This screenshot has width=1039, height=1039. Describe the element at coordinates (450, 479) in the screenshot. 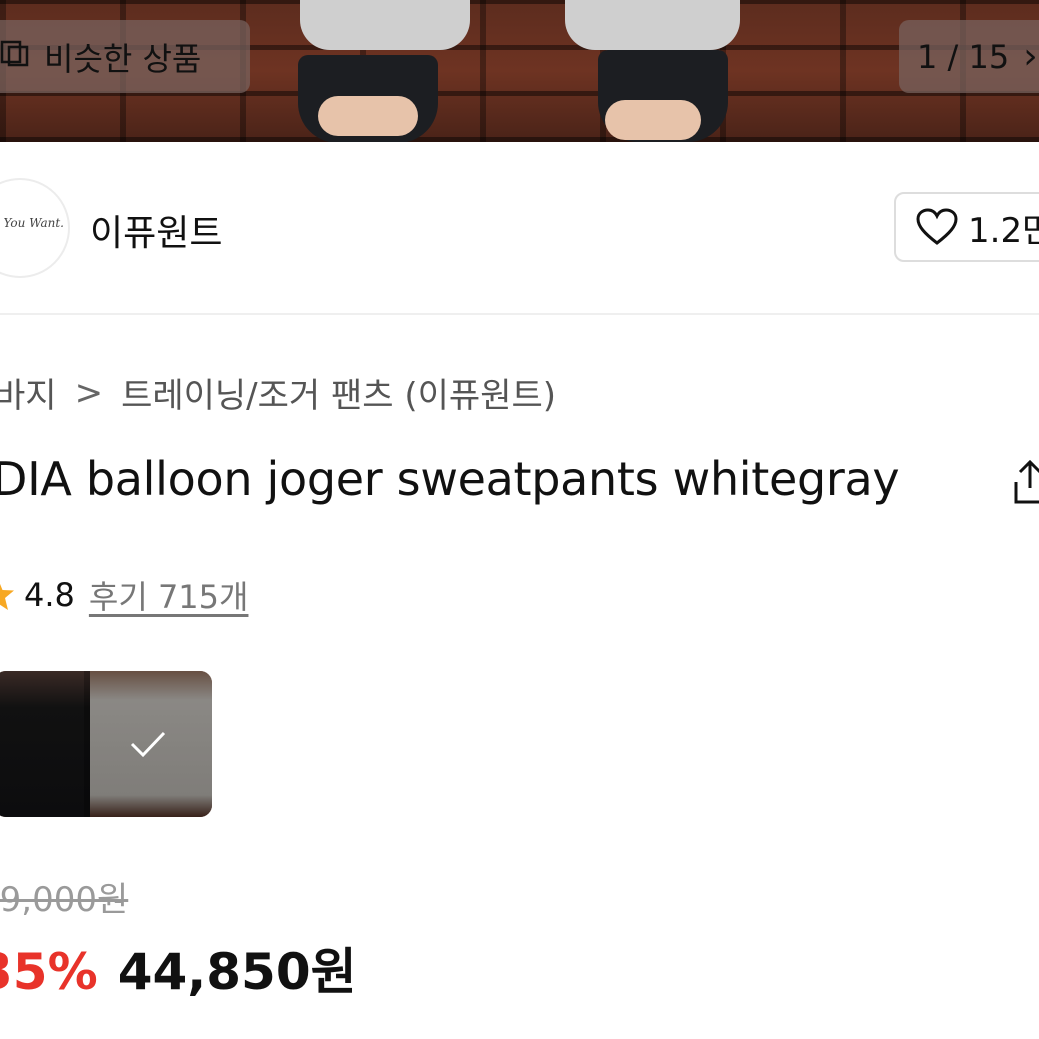

I see `product-title: DIA balloon joger sweatpants whitegray` at that location.